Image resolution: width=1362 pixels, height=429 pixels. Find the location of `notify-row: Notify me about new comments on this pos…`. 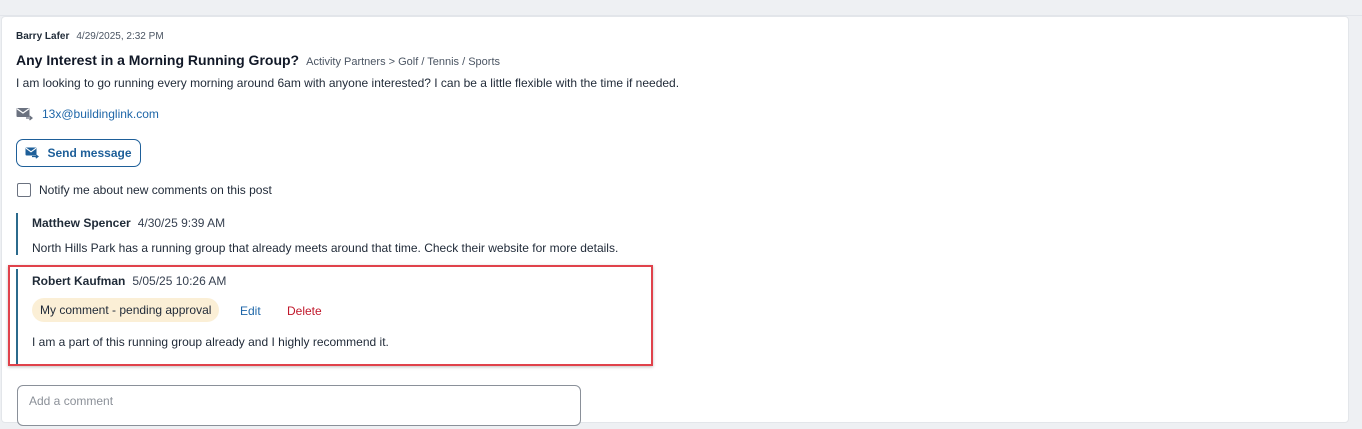

notify-row: Notify me about new comments on this pos… is located at coordinates (144, 190).